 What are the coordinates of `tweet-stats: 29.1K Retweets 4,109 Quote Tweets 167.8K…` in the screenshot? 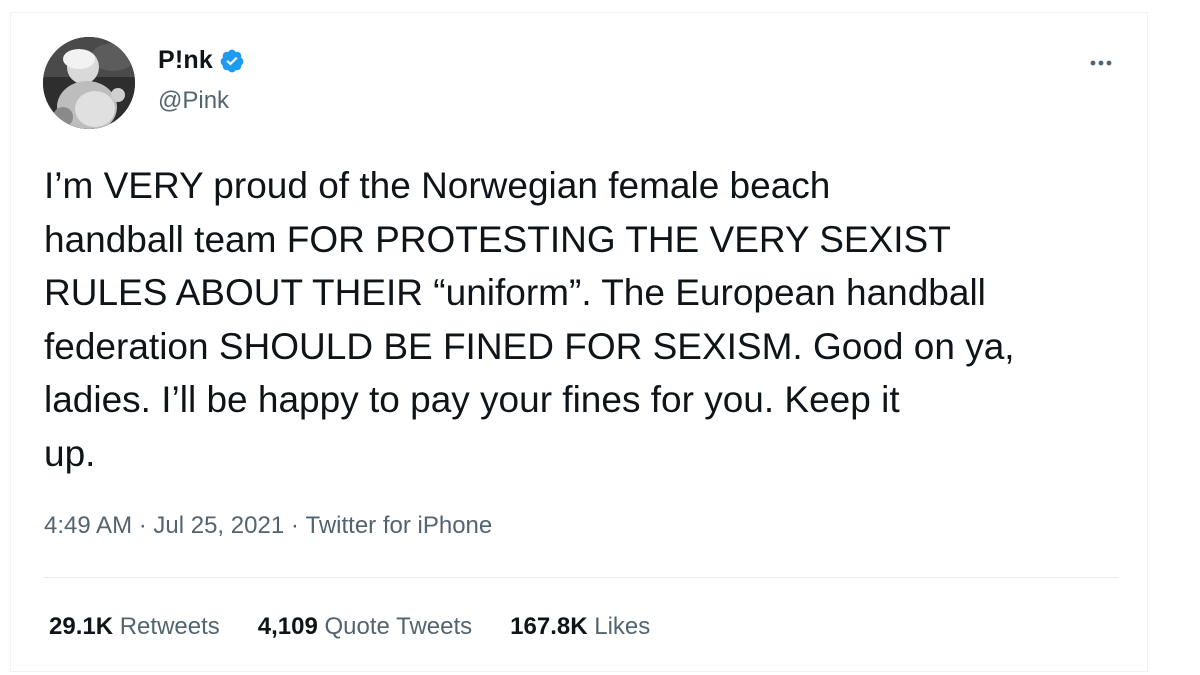 It's located at (368, 627).